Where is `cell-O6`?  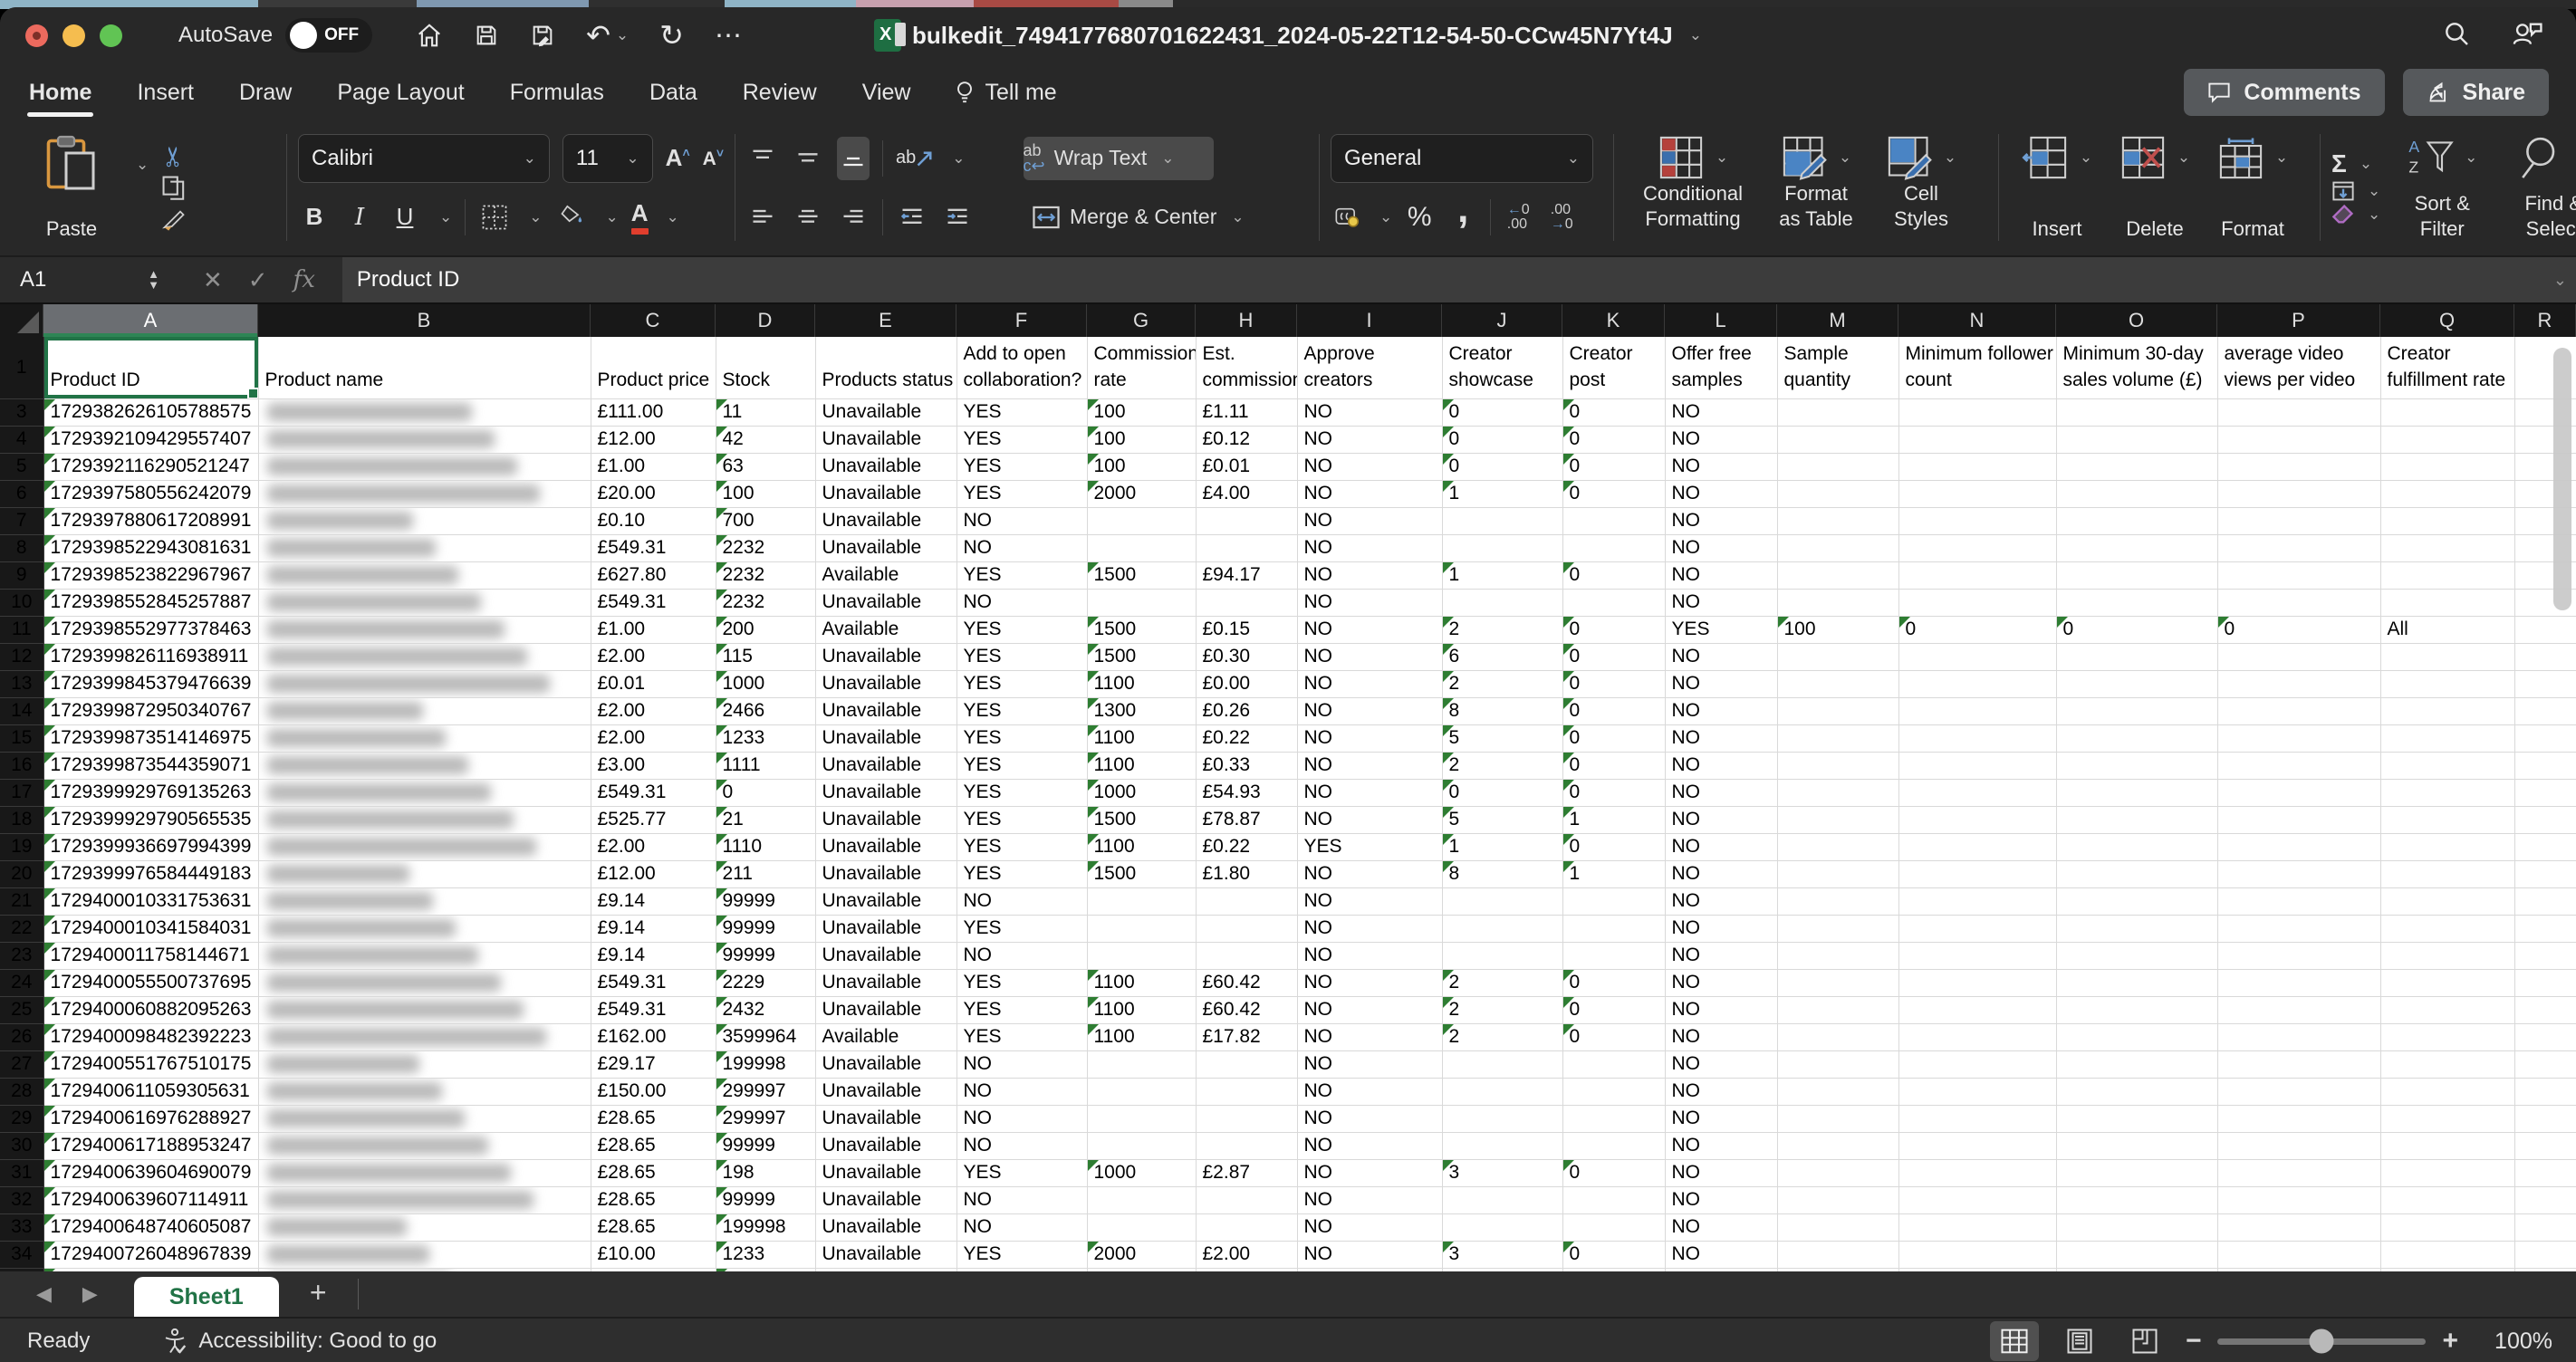
cell-O6 is located at coordinates (2137, 494).